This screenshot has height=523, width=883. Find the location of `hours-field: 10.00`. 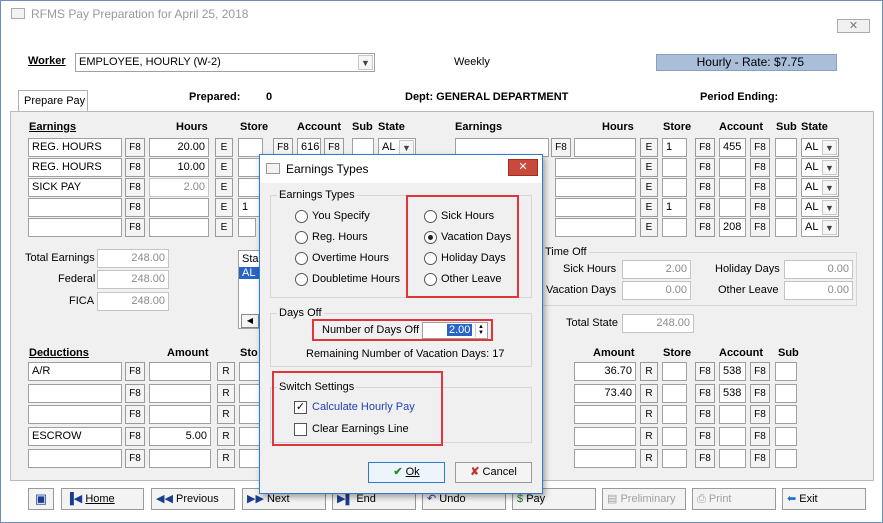

hours-field: 10.00 is located at coordinates (179, 167).